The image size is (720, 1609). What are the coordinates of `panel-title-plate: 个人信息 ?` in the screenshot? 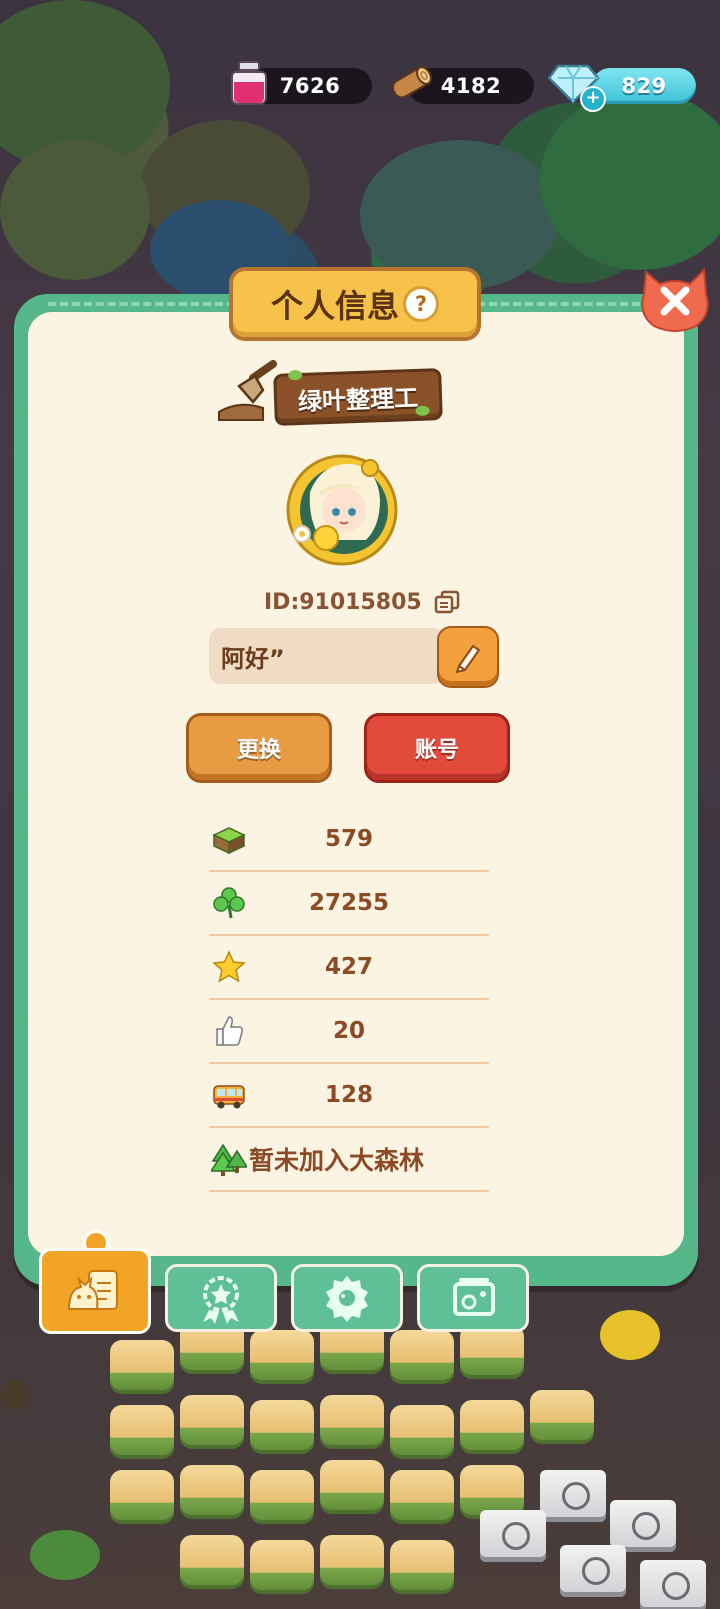 It's located at (355, 304).